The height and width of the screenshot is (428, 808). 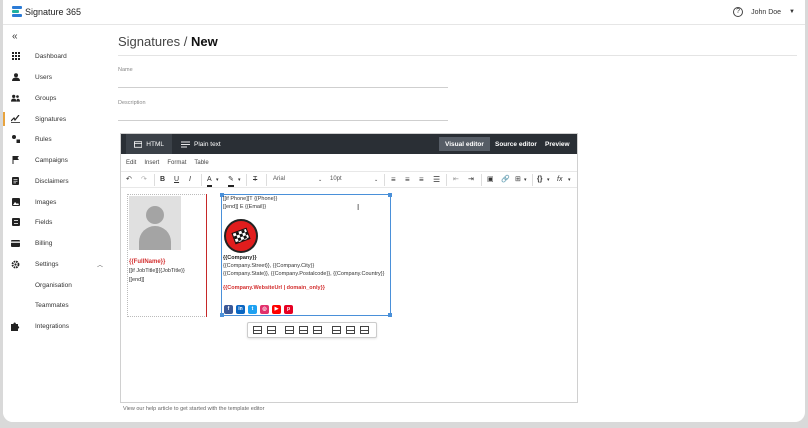 I want to click on linkedin-icon: in, so click(x=240, y=309).